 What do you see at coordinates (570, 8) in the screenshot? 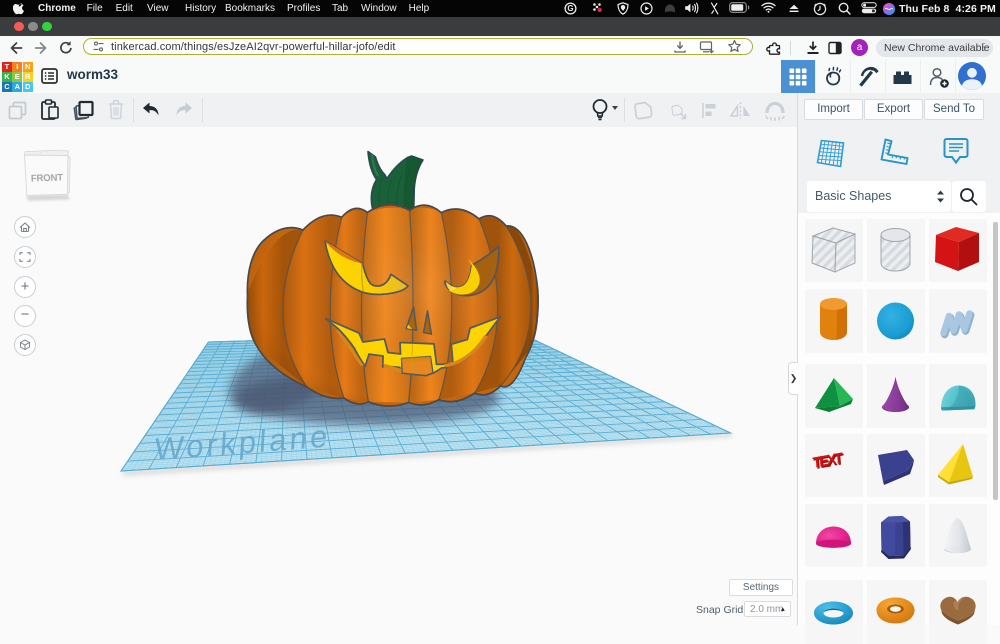
I see `svg-text: G` at bounding box center [570, 8].